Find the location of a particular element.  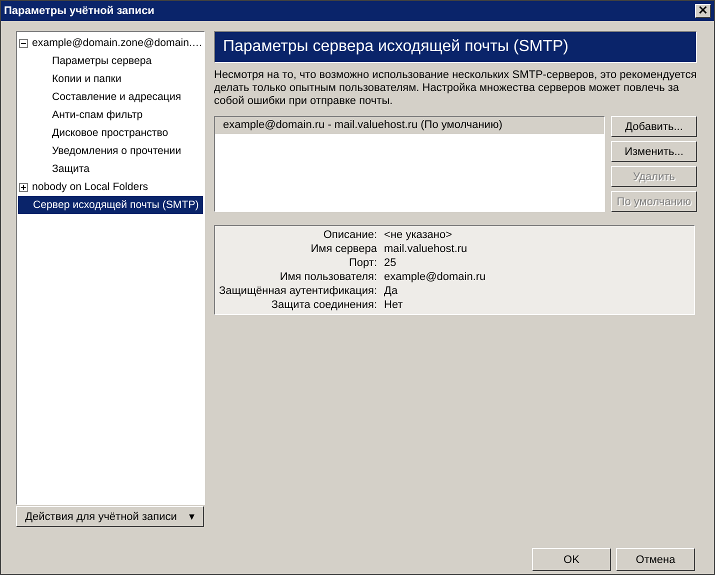

tree-item: Защита is located at coordinates (71, 169).